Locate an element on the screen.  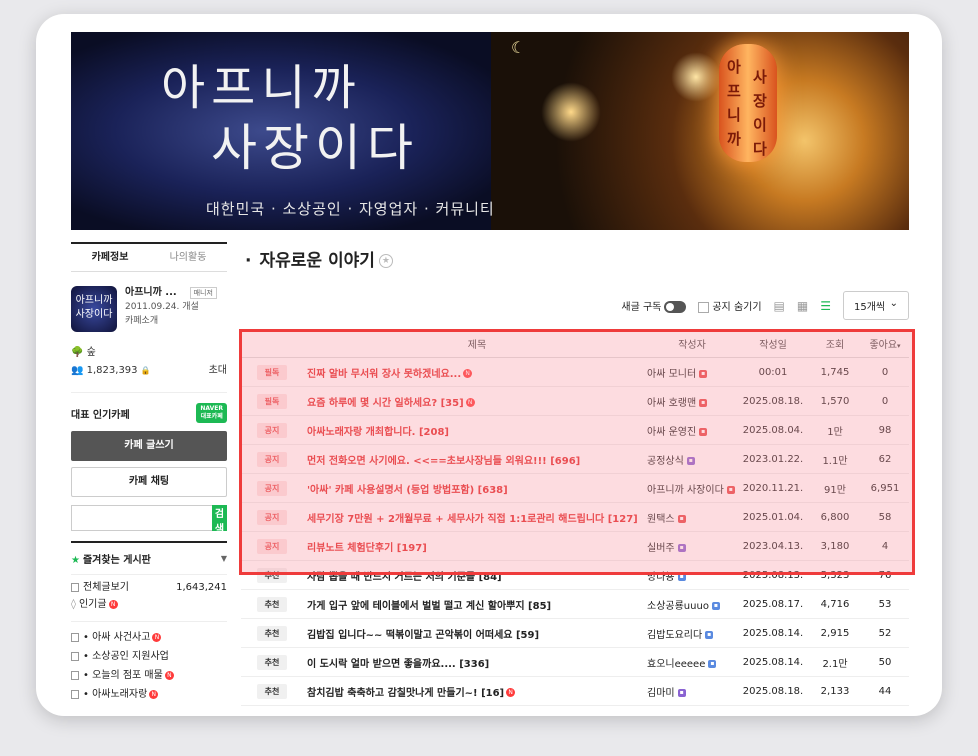
post-title-link: 먼저 전화오면 사기에요. <<==초보사장님들 외워요!!! [696] is located at coordinates (443, 461).